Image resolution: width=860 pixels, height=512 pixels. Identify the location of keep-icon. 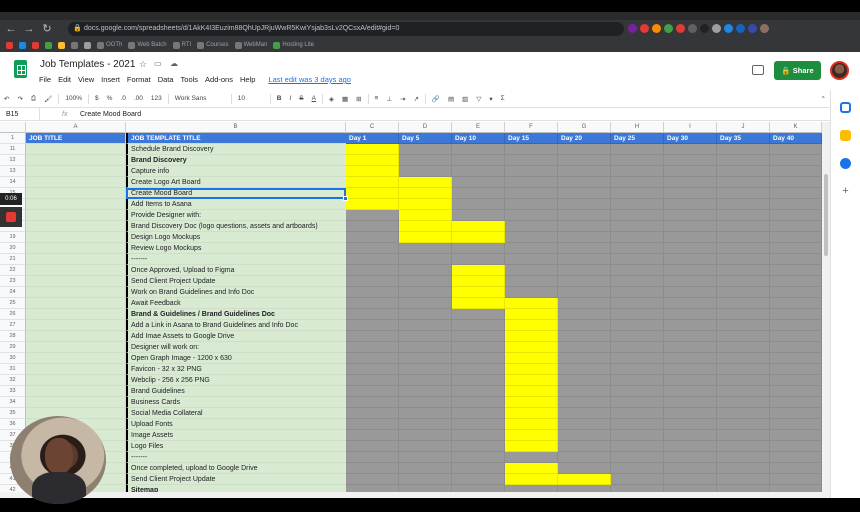
(845, 135).